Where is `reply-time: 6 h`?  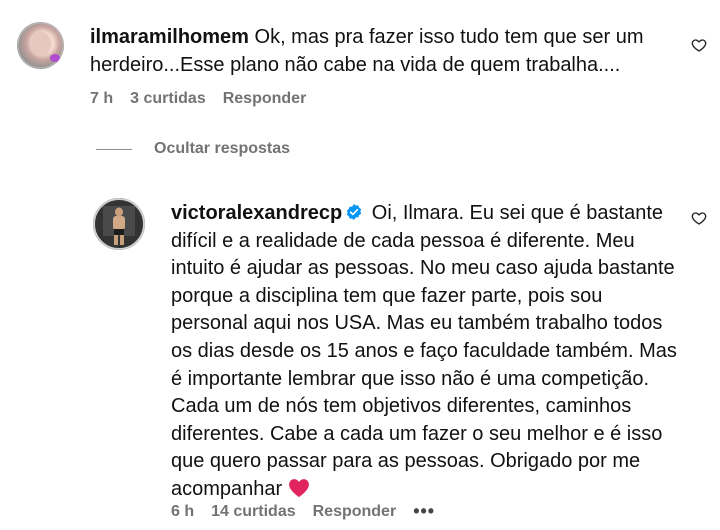
reply-time: 6 h is located at coordinates (182, 512).